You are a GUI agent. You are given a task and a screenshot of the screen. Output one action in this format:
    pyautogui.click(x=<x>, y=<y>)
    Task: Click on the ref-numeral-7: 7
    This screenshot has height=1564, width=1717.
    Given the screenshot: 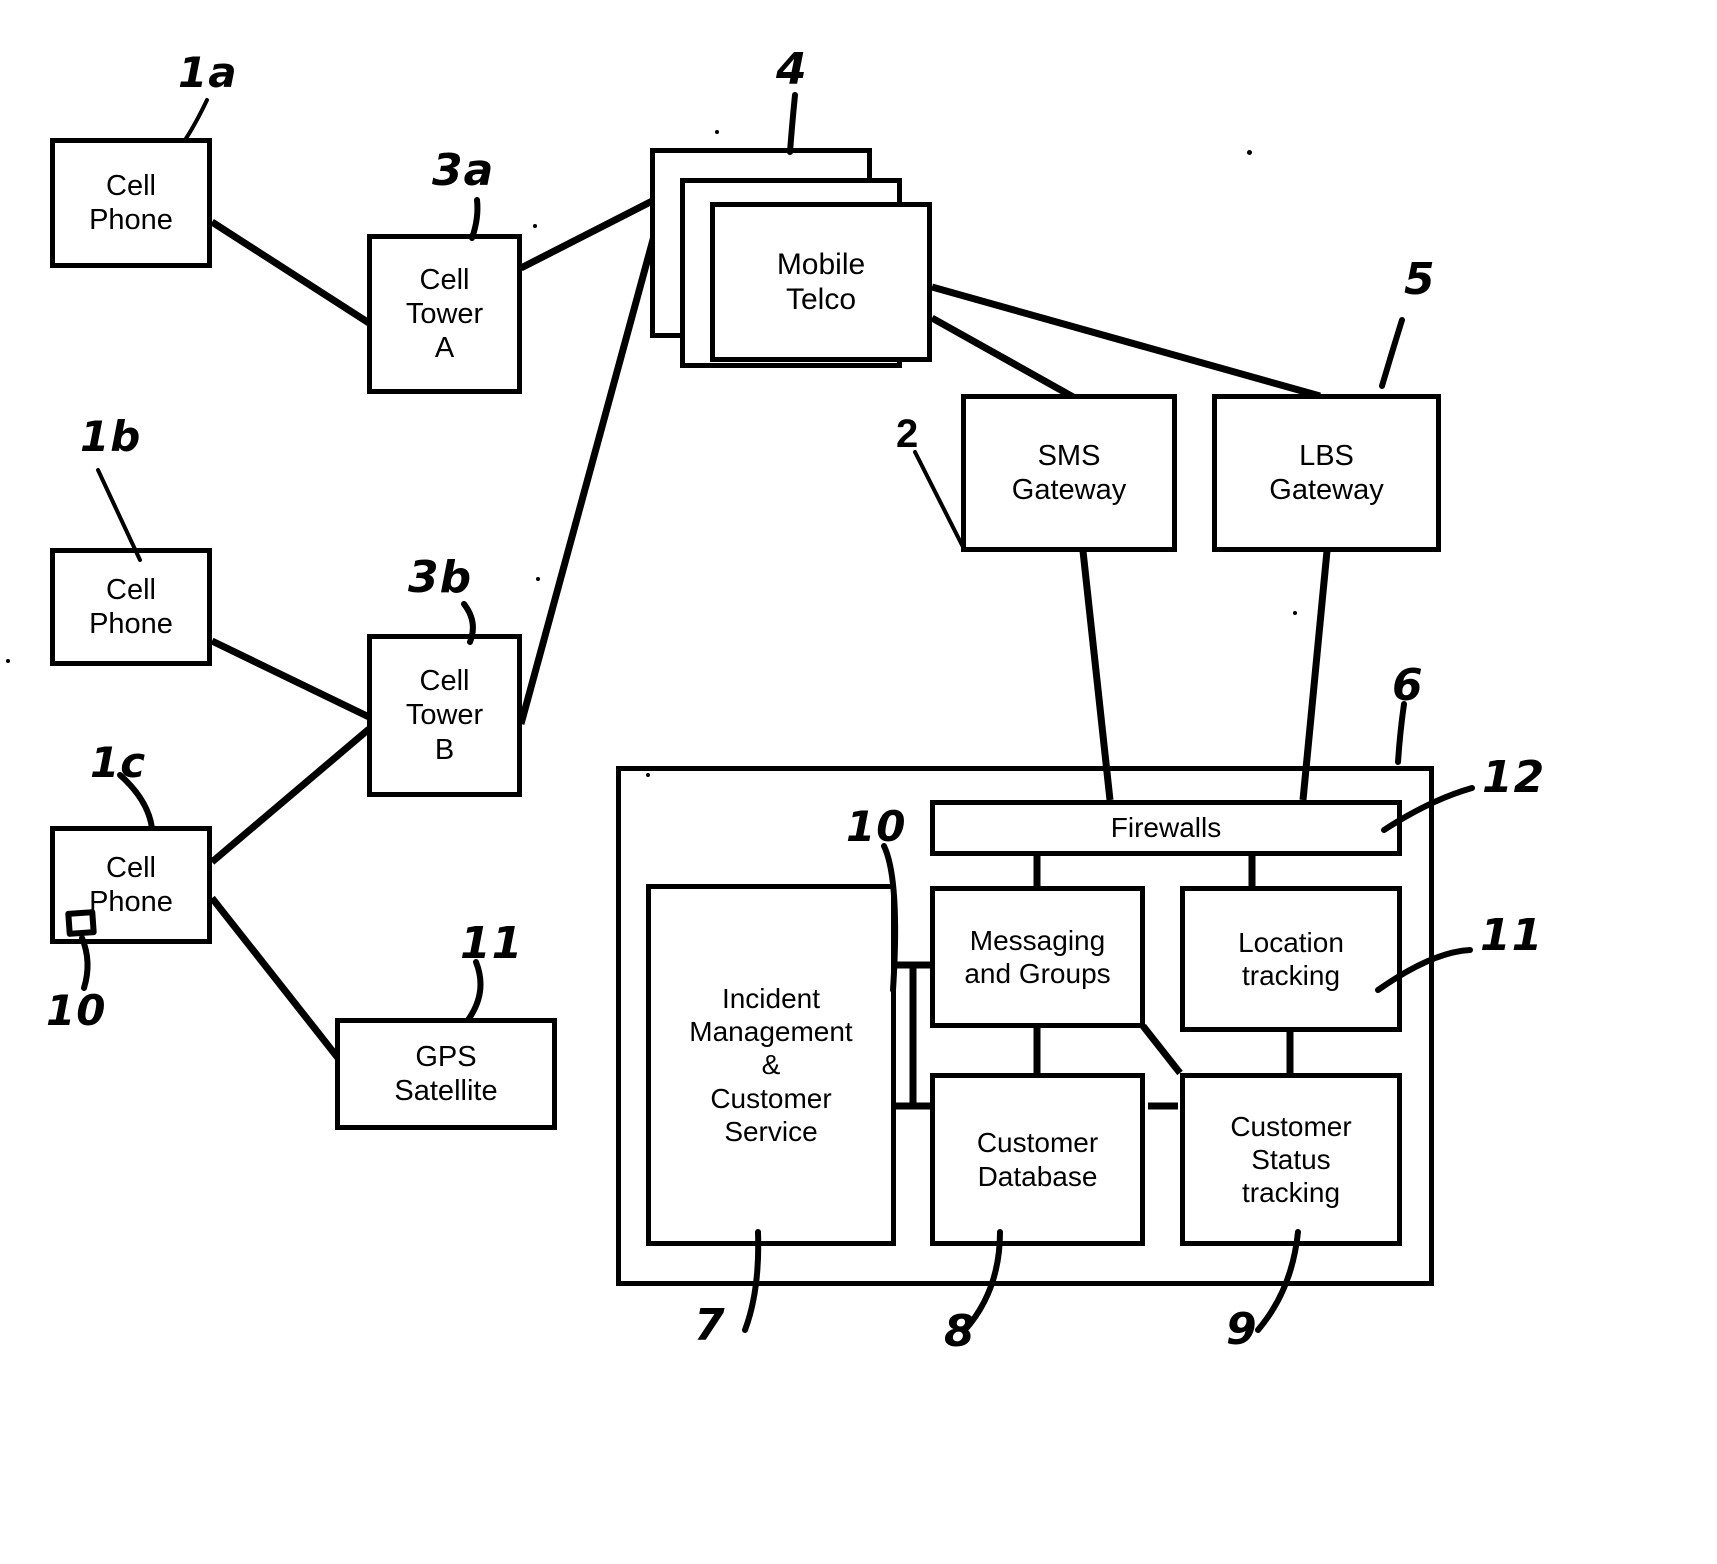 What is the action you would take?
    pyautogui.click(x=710, y=1325)
    